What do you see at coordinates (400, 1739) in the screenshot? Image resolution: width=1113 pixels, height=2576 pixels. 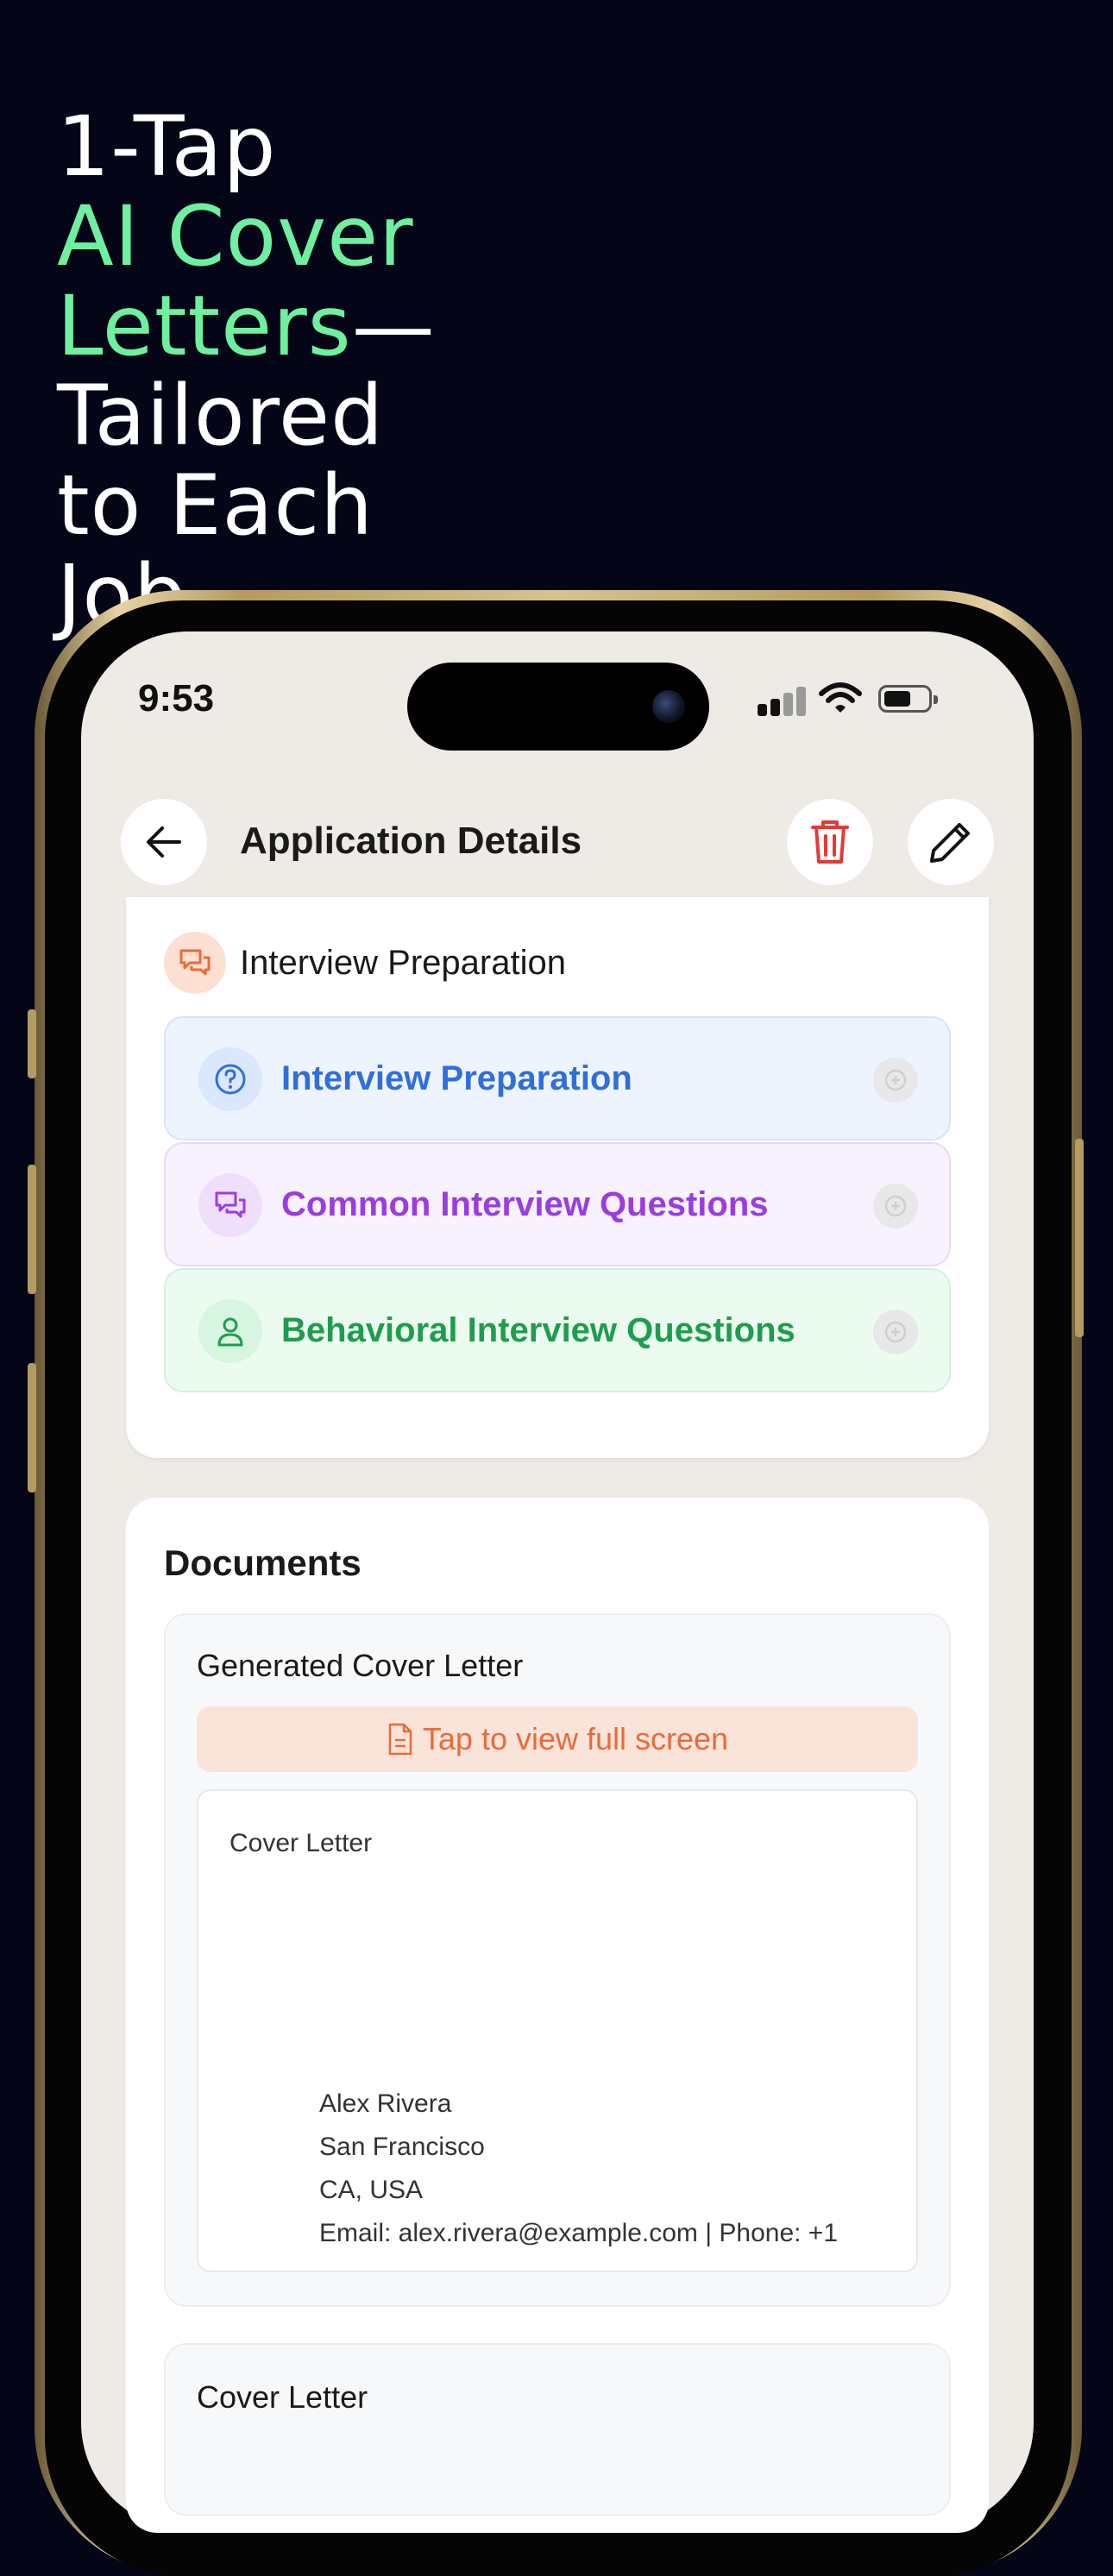 I see `document-icon` at bounding box center [400, 1739].